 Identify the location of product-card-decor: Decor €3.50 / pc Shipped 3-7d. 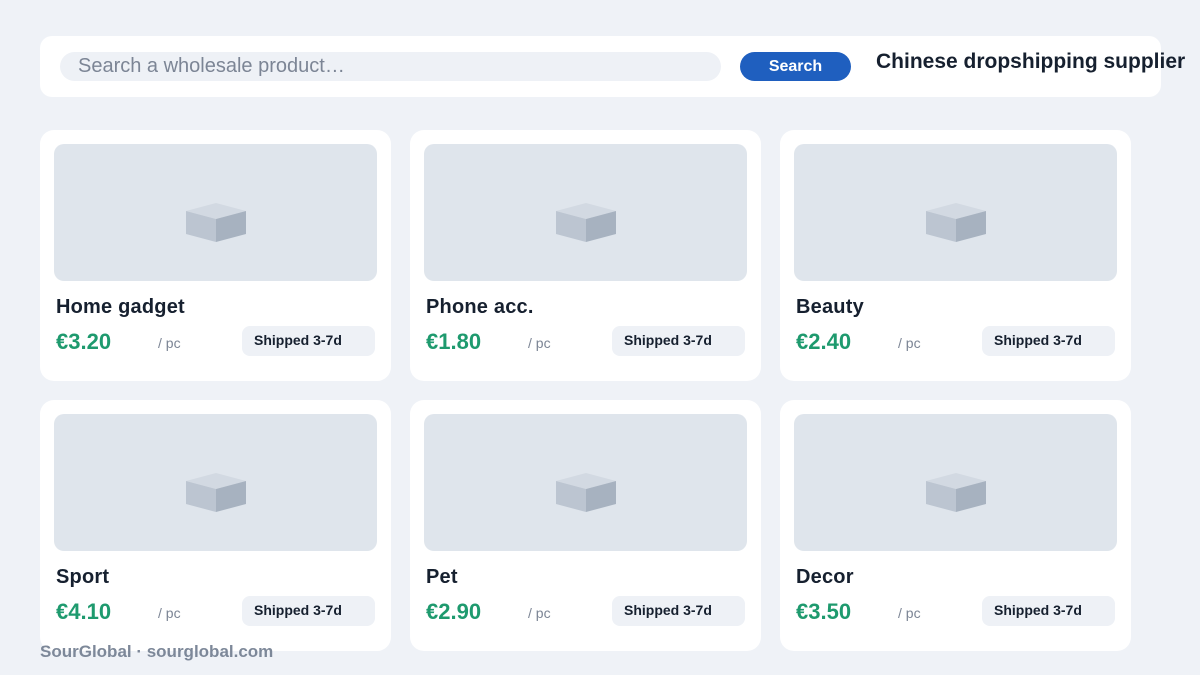
(955, 525).